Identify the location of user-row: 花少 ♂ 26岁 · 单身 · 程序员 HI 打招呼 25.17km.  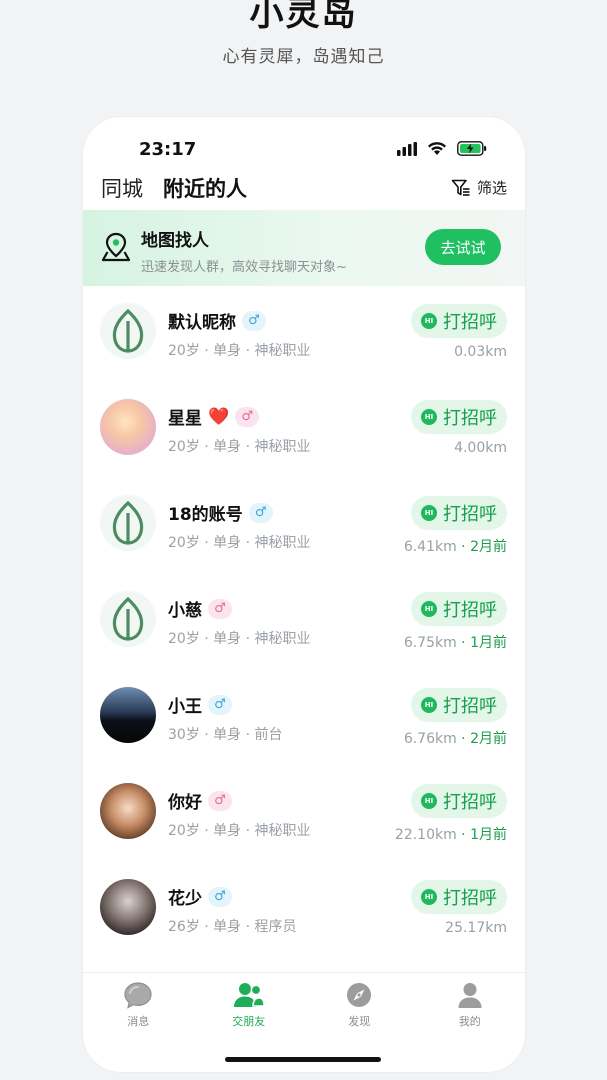
(304, 912).